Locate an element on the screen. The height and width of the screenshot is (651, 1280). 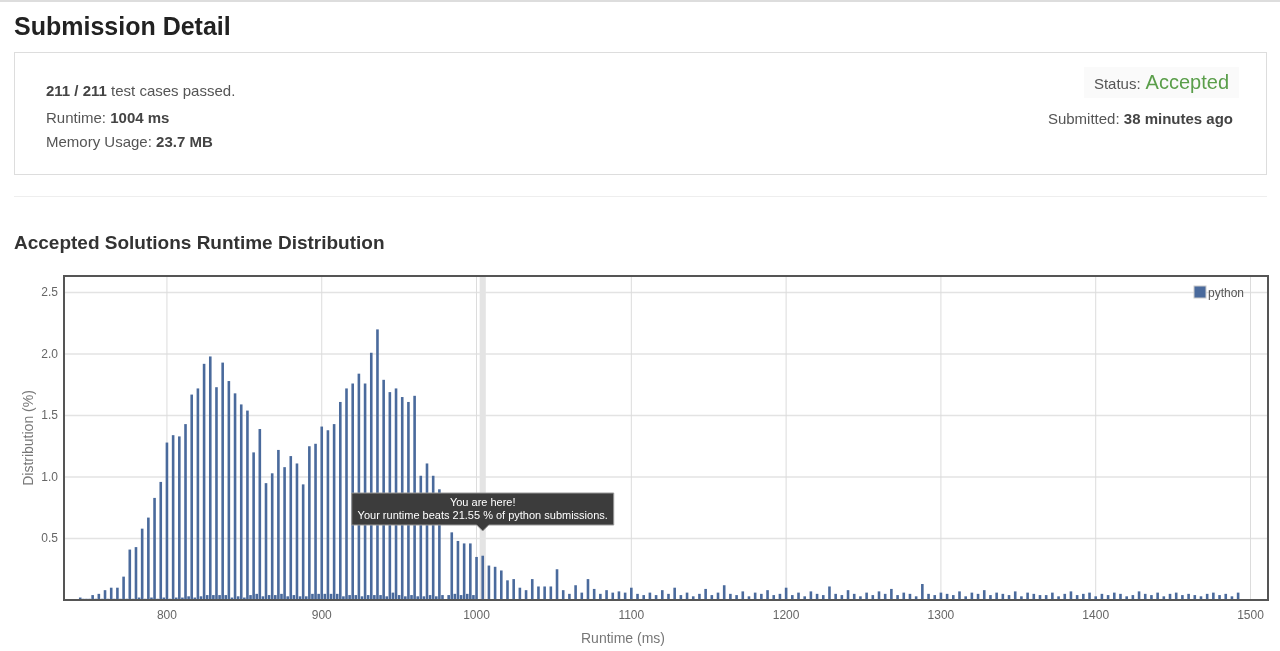
x-tick-label: 900 is located at coordinates (321, 615).